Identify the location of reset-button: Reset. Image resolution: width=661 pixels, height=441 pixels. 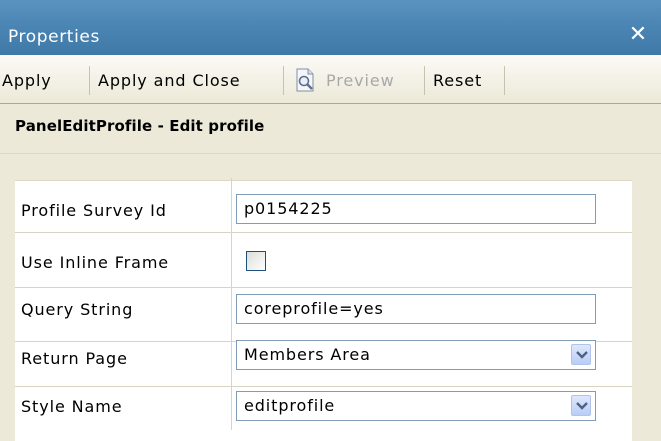
(469, 80).